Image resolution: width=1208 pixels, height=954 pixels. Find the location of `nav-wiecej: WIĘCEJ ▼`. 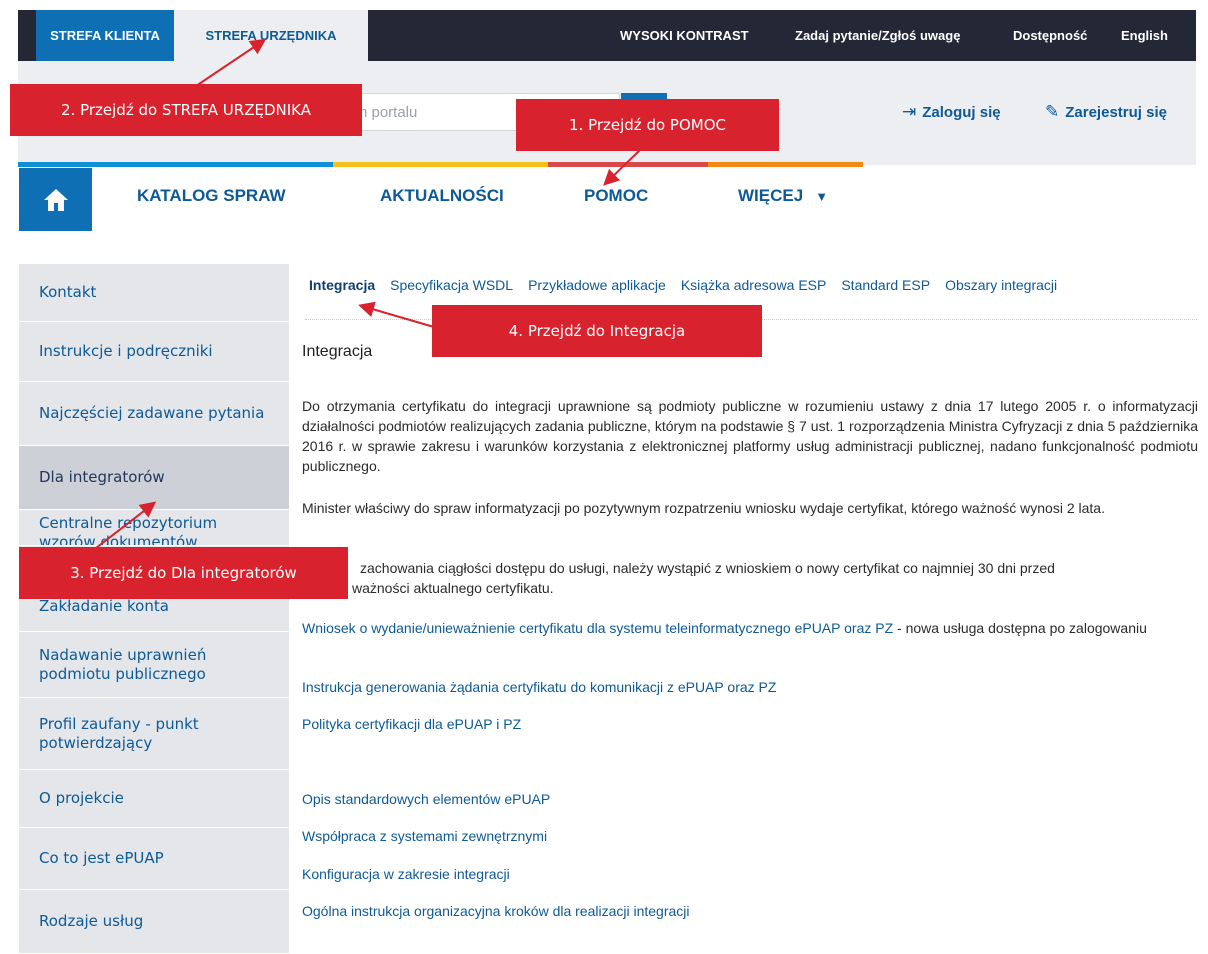

nav-wiecej: WIĘCEJ ▼ is located at coordinates (783, 196).